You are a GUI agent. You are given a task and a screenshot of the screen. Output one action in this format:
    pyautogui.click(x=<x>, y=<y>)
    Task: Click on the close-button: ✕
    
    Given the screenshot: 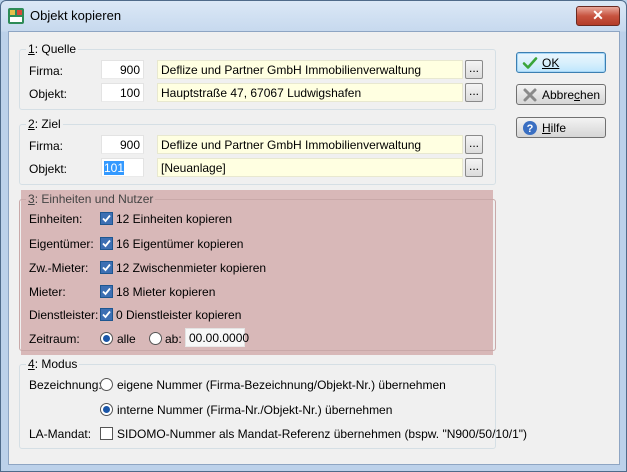 What is the action you would take?
    pyautogui.click(x=598, y=16)
    